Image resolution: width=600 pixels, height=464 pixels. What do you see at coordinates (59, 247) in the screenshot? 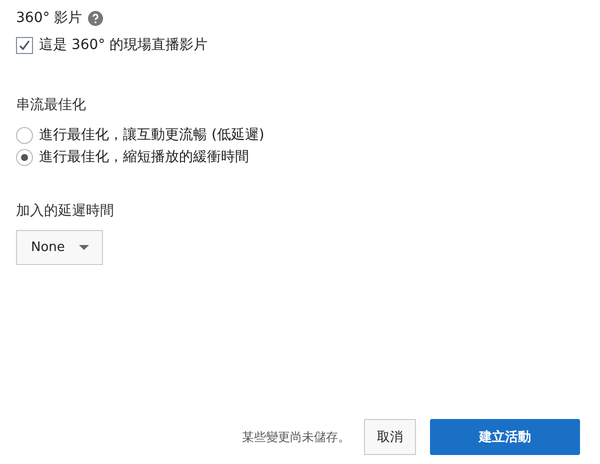
I see `delay-dropdown: None` at bounding box center [59, 247].